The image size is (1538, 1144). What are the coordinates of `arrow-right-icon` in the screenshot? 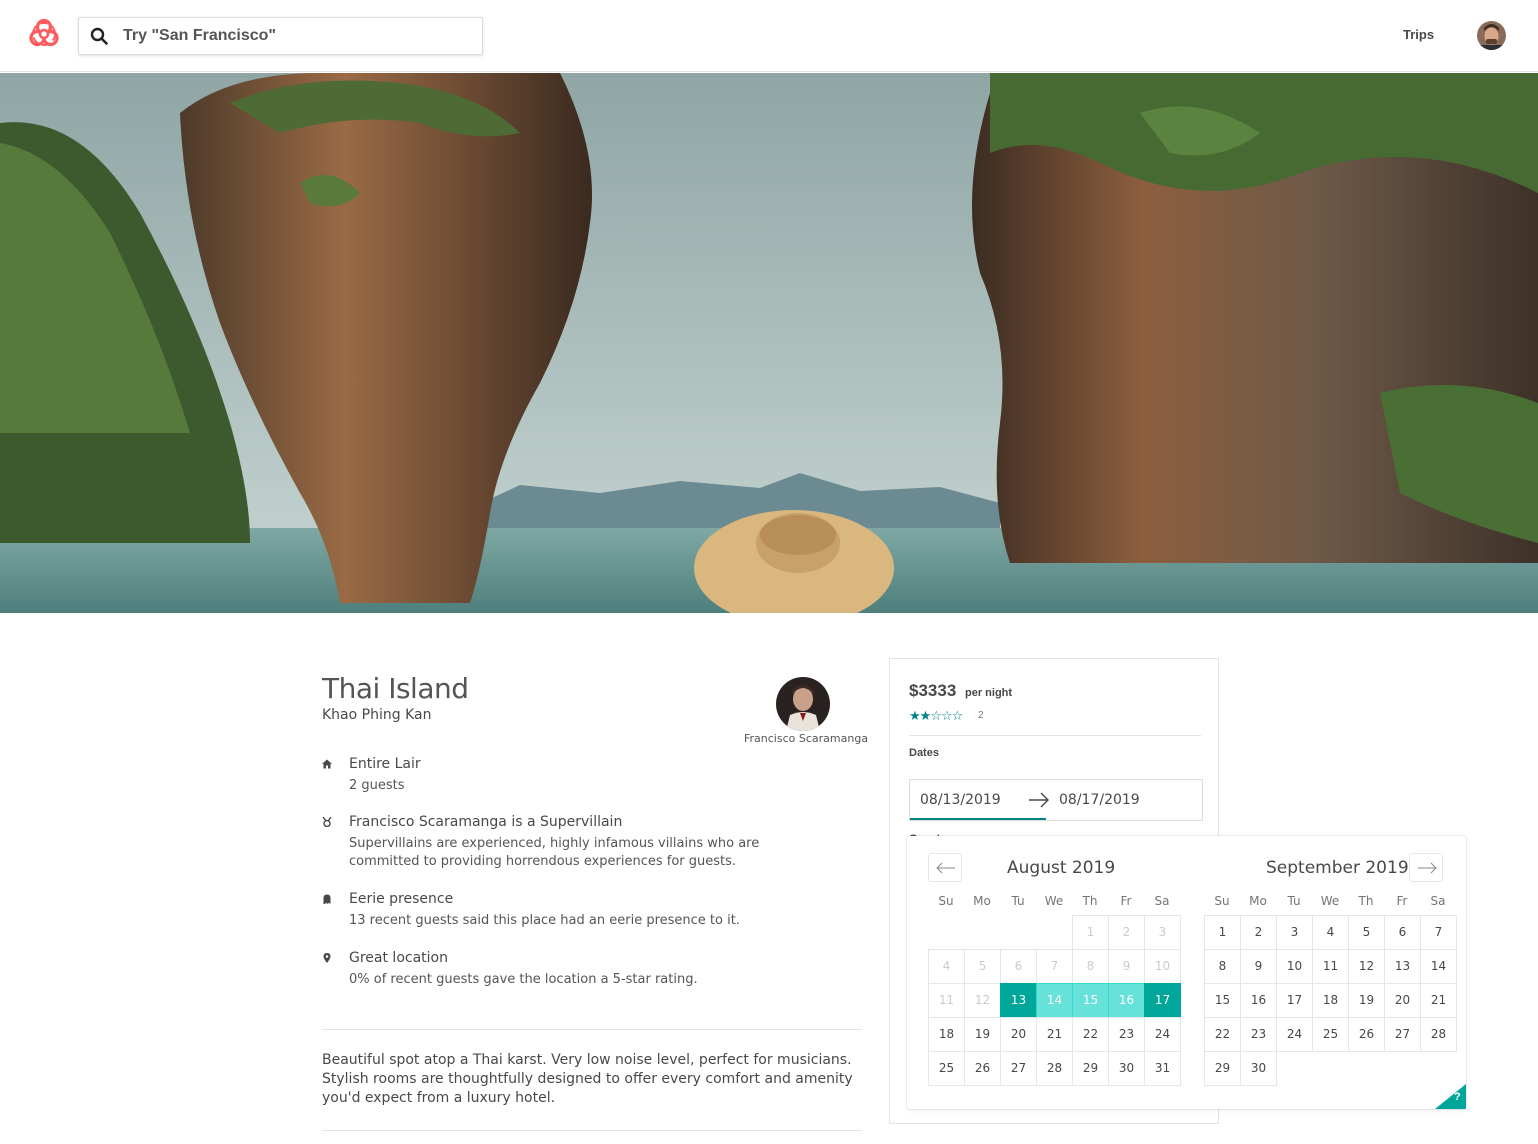 It's located at (1427, 868).